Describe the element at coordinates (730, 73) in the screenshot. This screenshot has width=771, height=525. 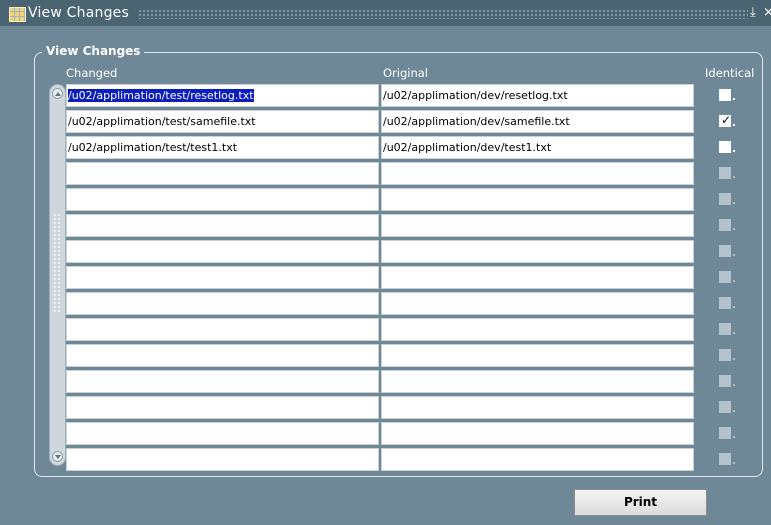
I see `column-header-identical: Identical` at that location.